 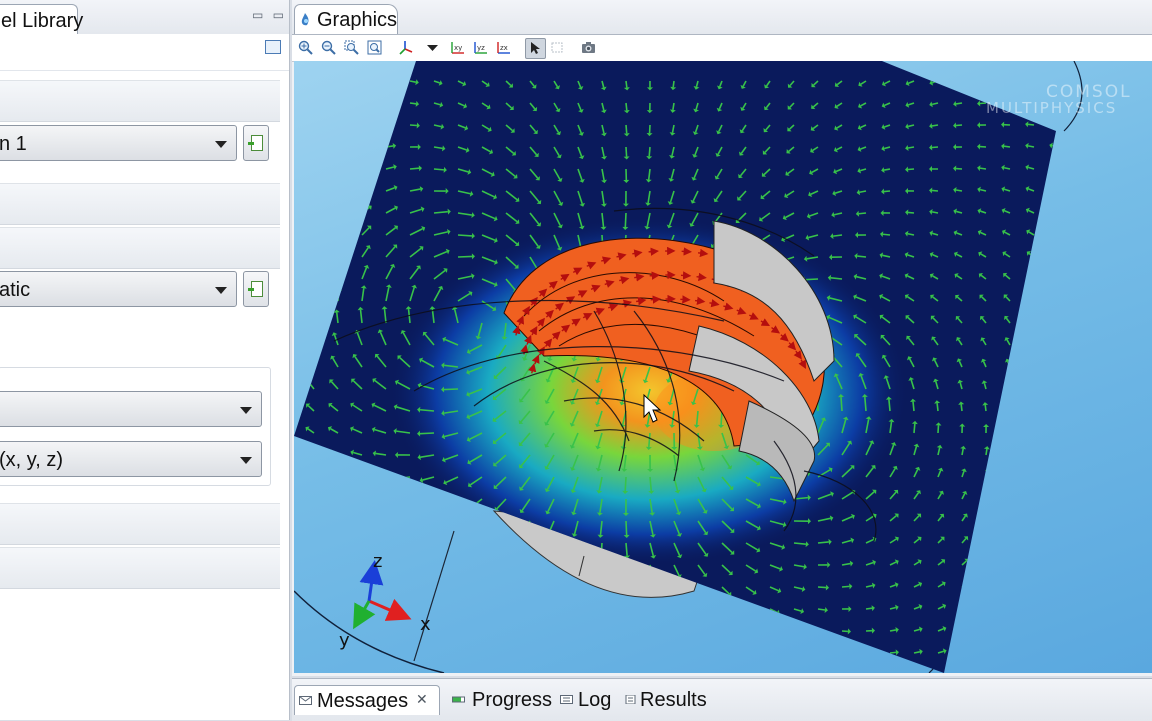 I want to click on zoom-in-icon, so click(x=305, y=47).